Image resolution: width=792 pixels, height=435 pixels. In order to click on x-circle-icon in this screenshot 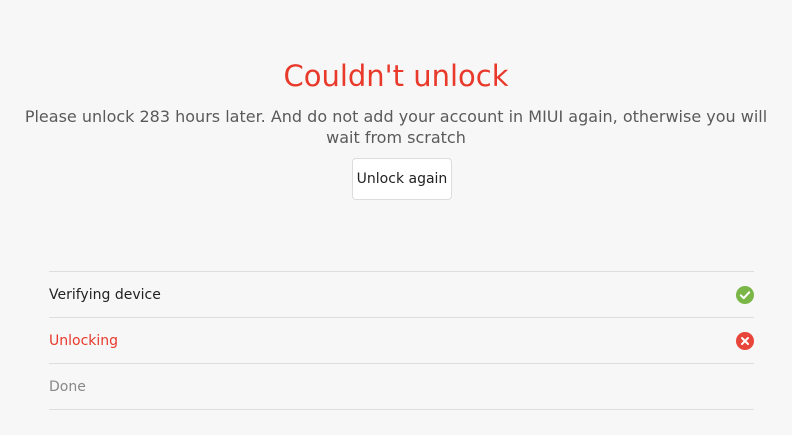, I will do `click(745, 341)`.